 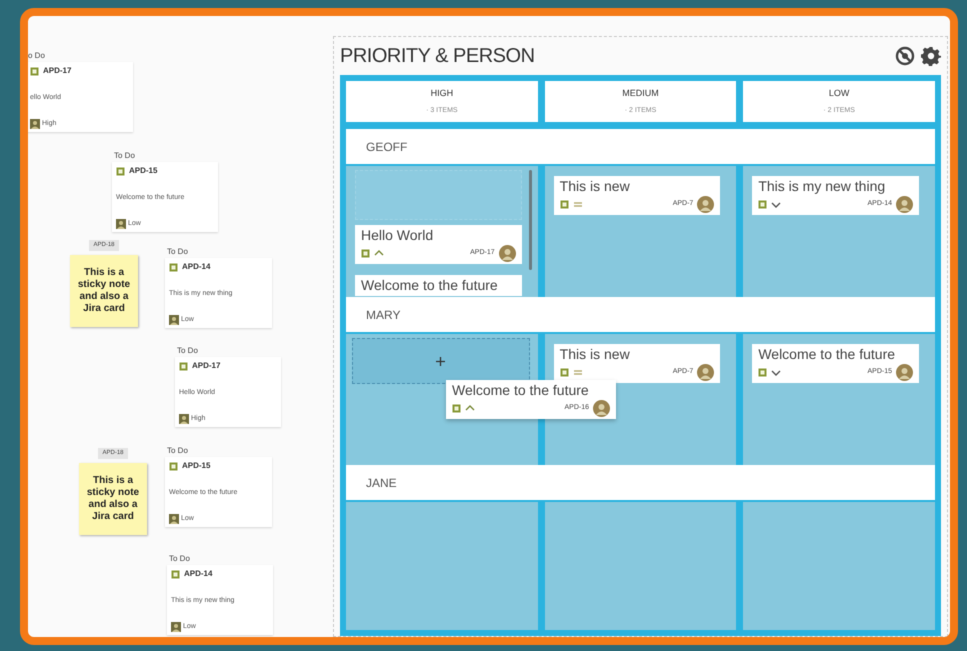 What do you see at coordinates (640, 314) in the screenshot?
I see `lane-header: MARY` at bounding box center [640, 314].